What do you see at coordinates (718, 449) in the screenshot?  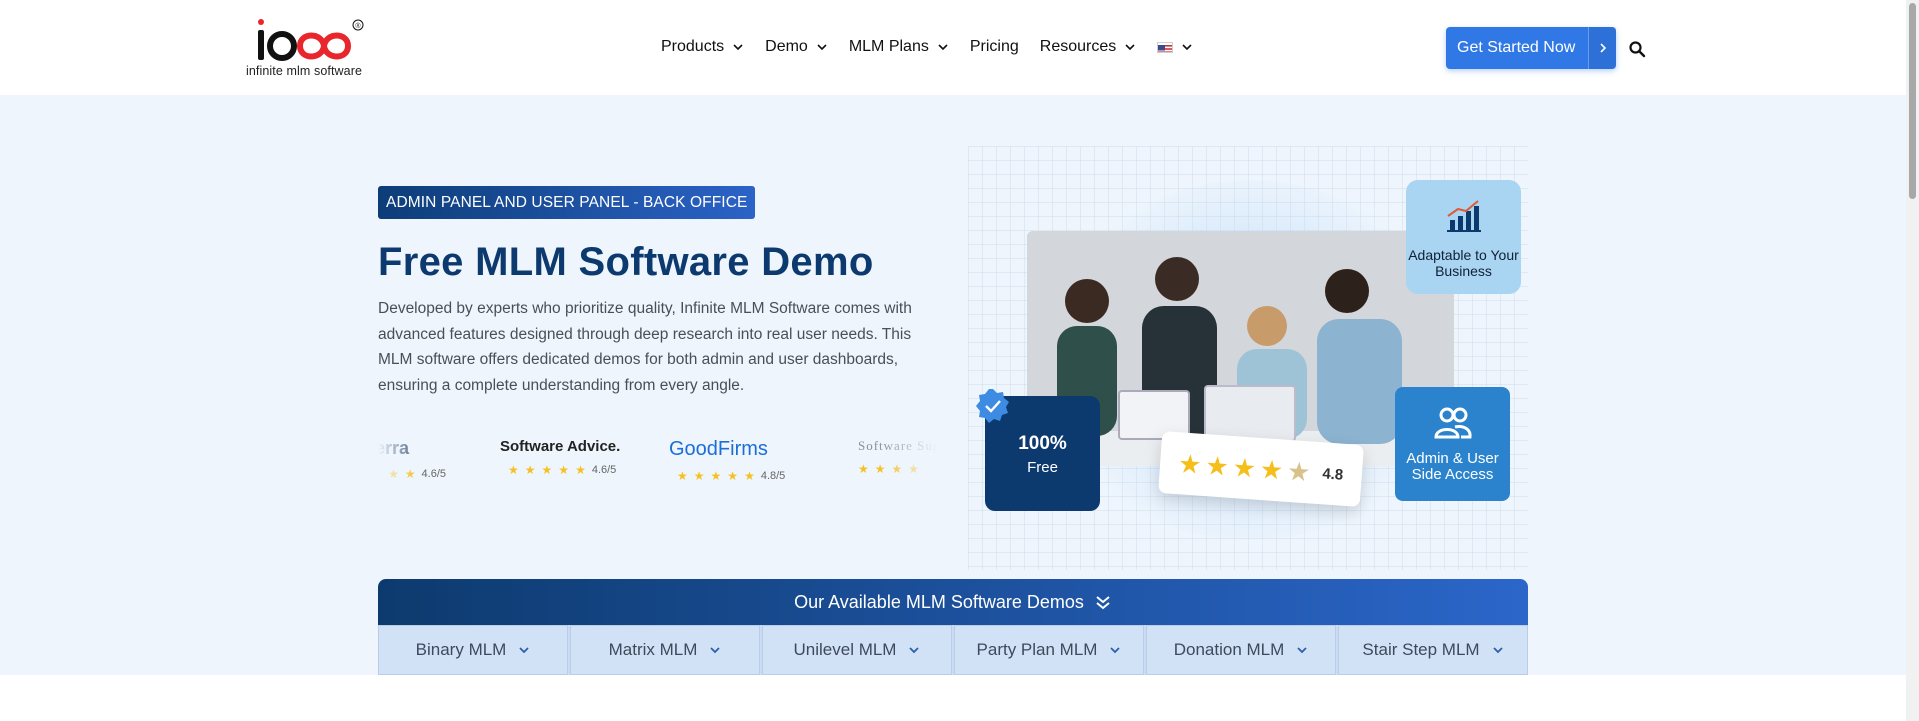 I see `review-name: GoodFirms` at bounding box center [718, 449].